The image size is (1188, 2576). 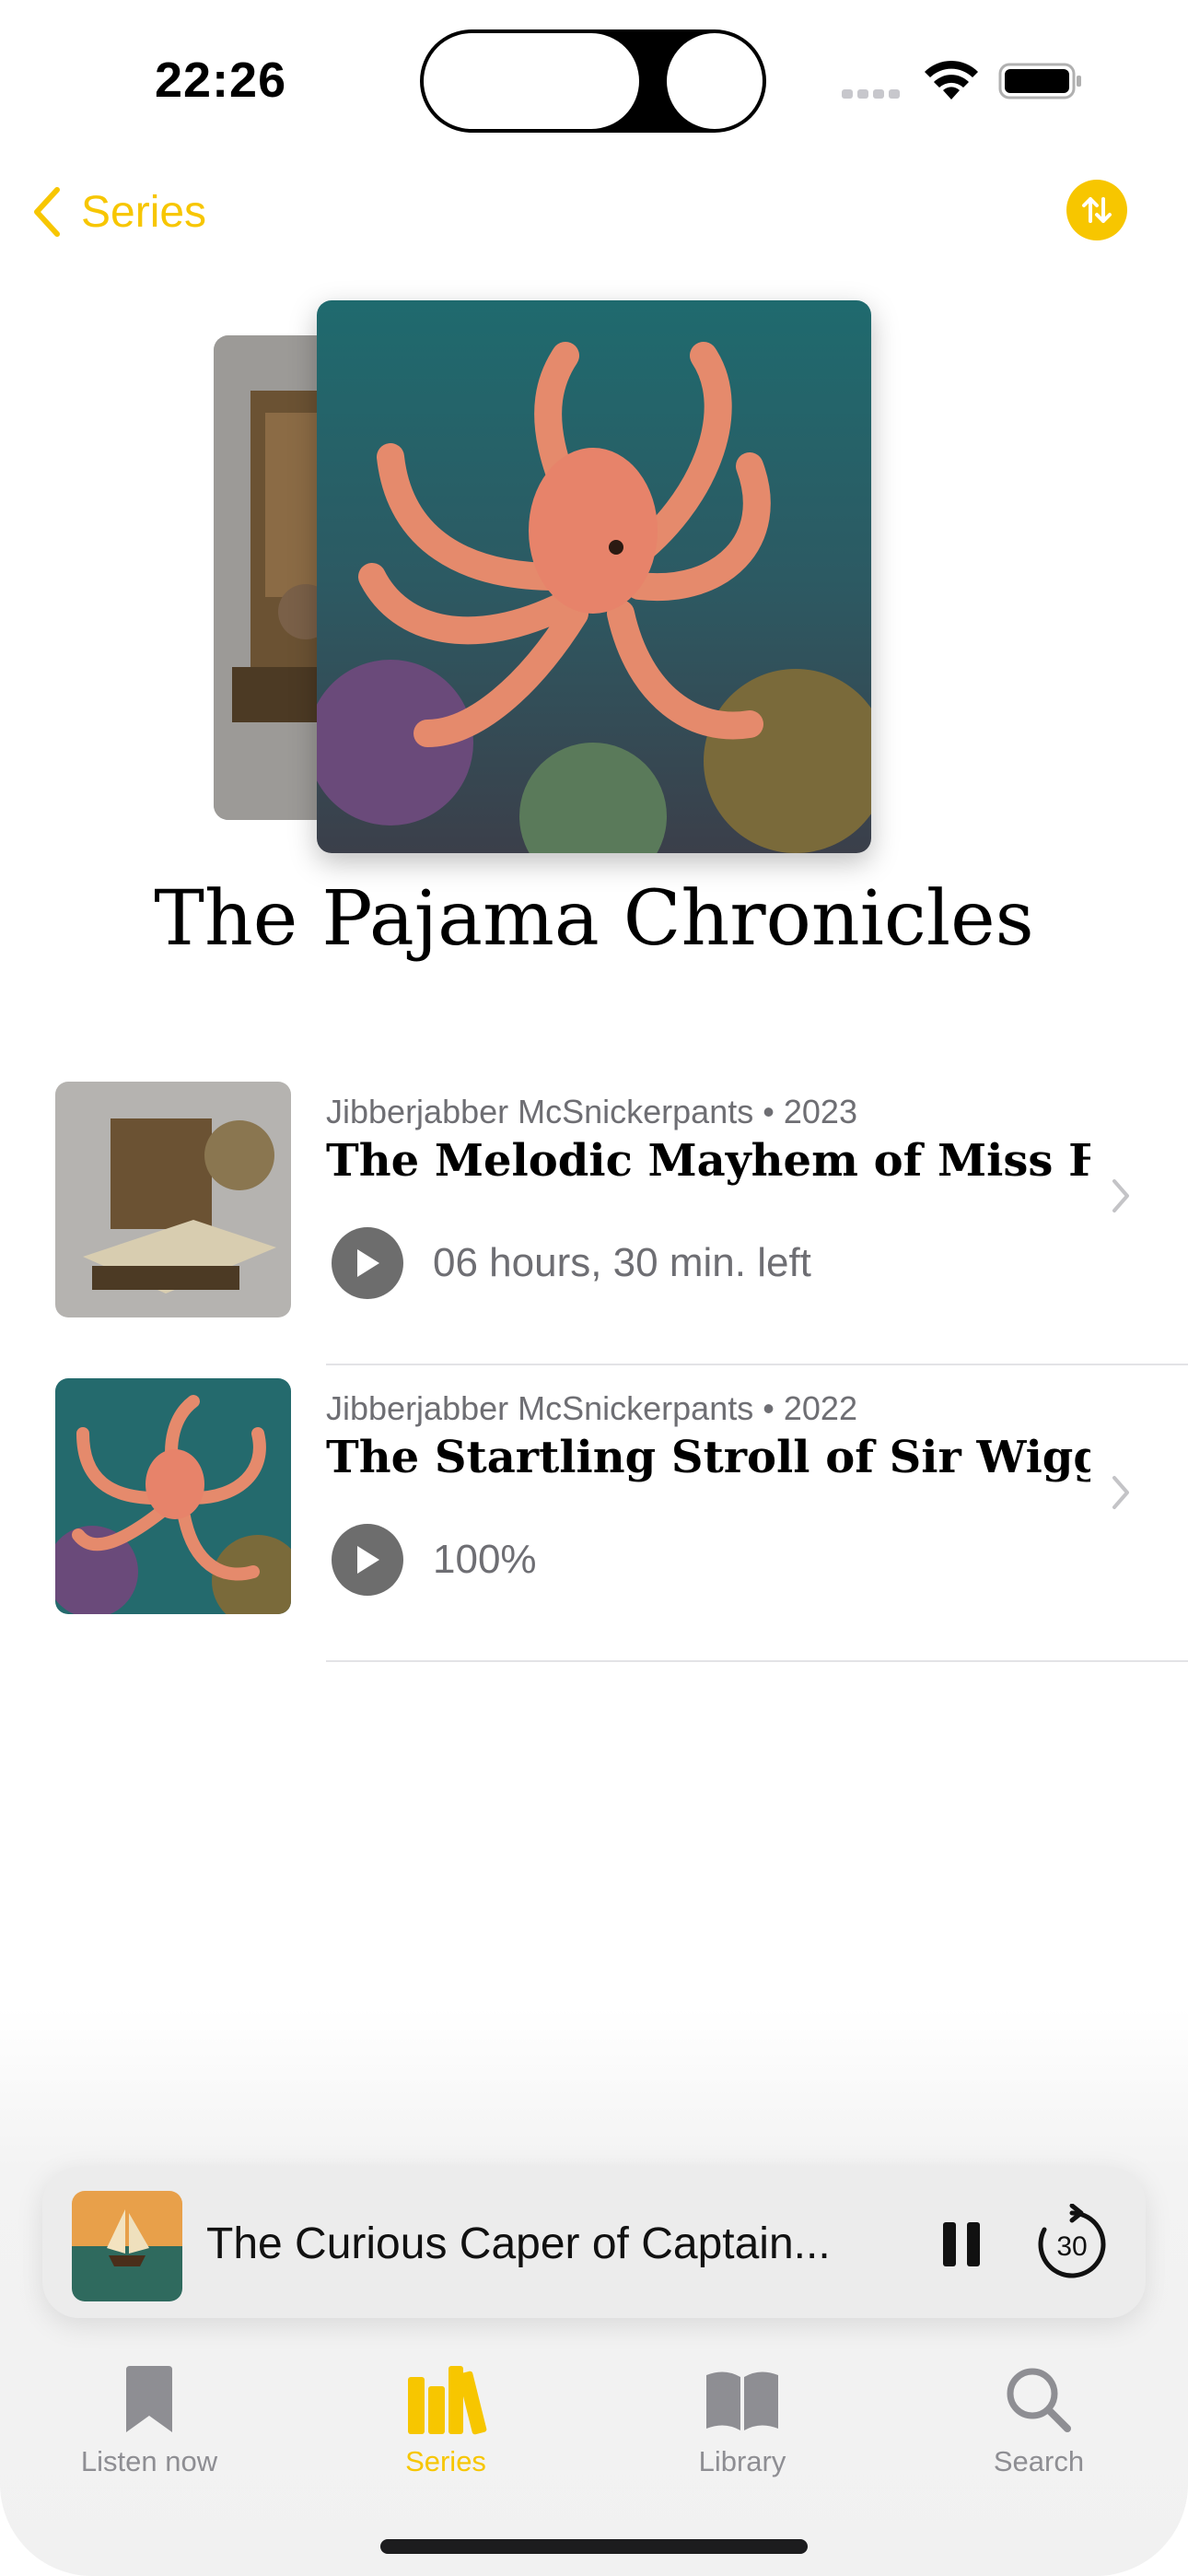 I want to click on tab-label: Search, so click(x=1039, y=2461).